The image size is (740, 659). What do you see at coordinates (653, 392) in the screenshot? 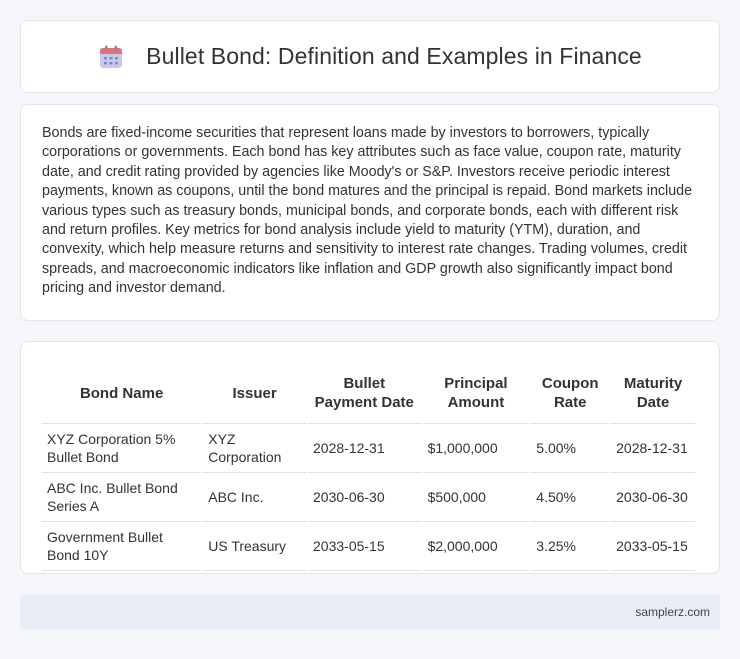
I see `column-header-maturity-date: Maturity Date` at bounding box center [653, 392].